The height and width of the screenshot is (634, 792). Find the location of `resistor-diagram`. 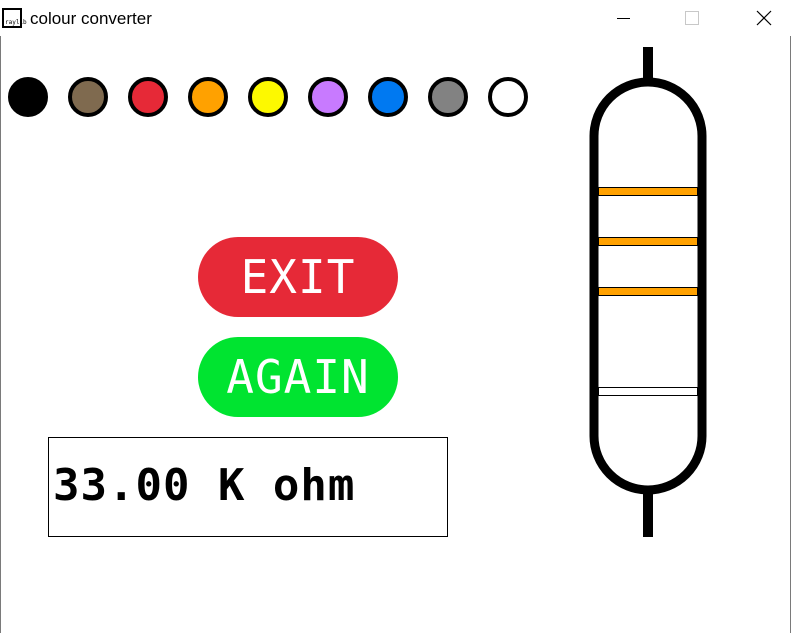

resistor-diagram is located at coordinates (648, 292).